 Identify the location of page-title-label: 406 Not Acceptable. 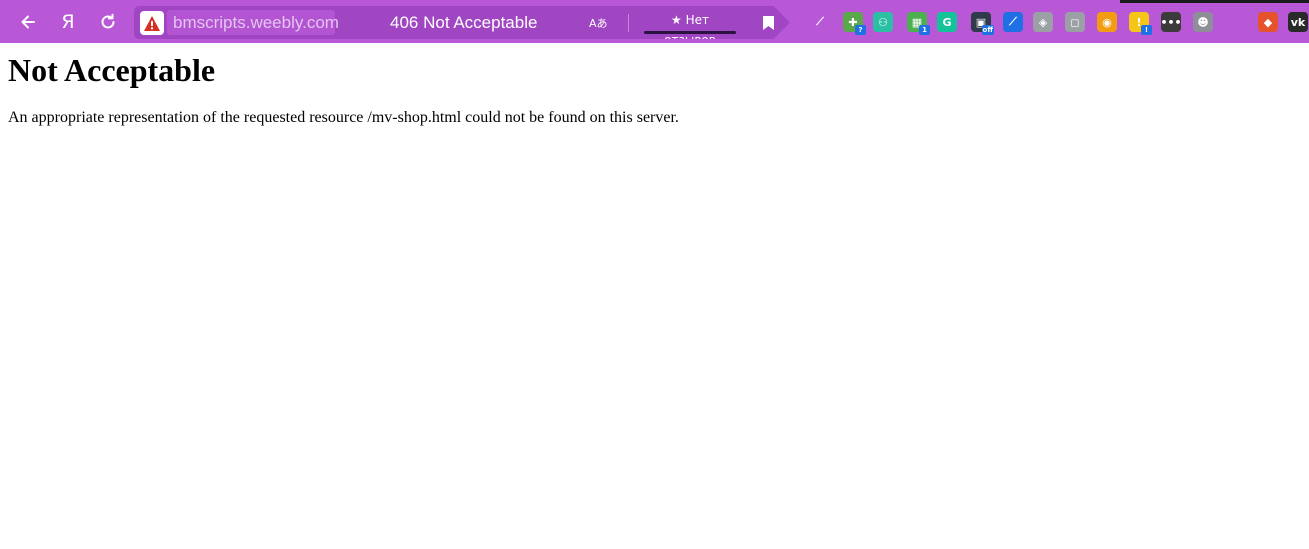
(464, 22).